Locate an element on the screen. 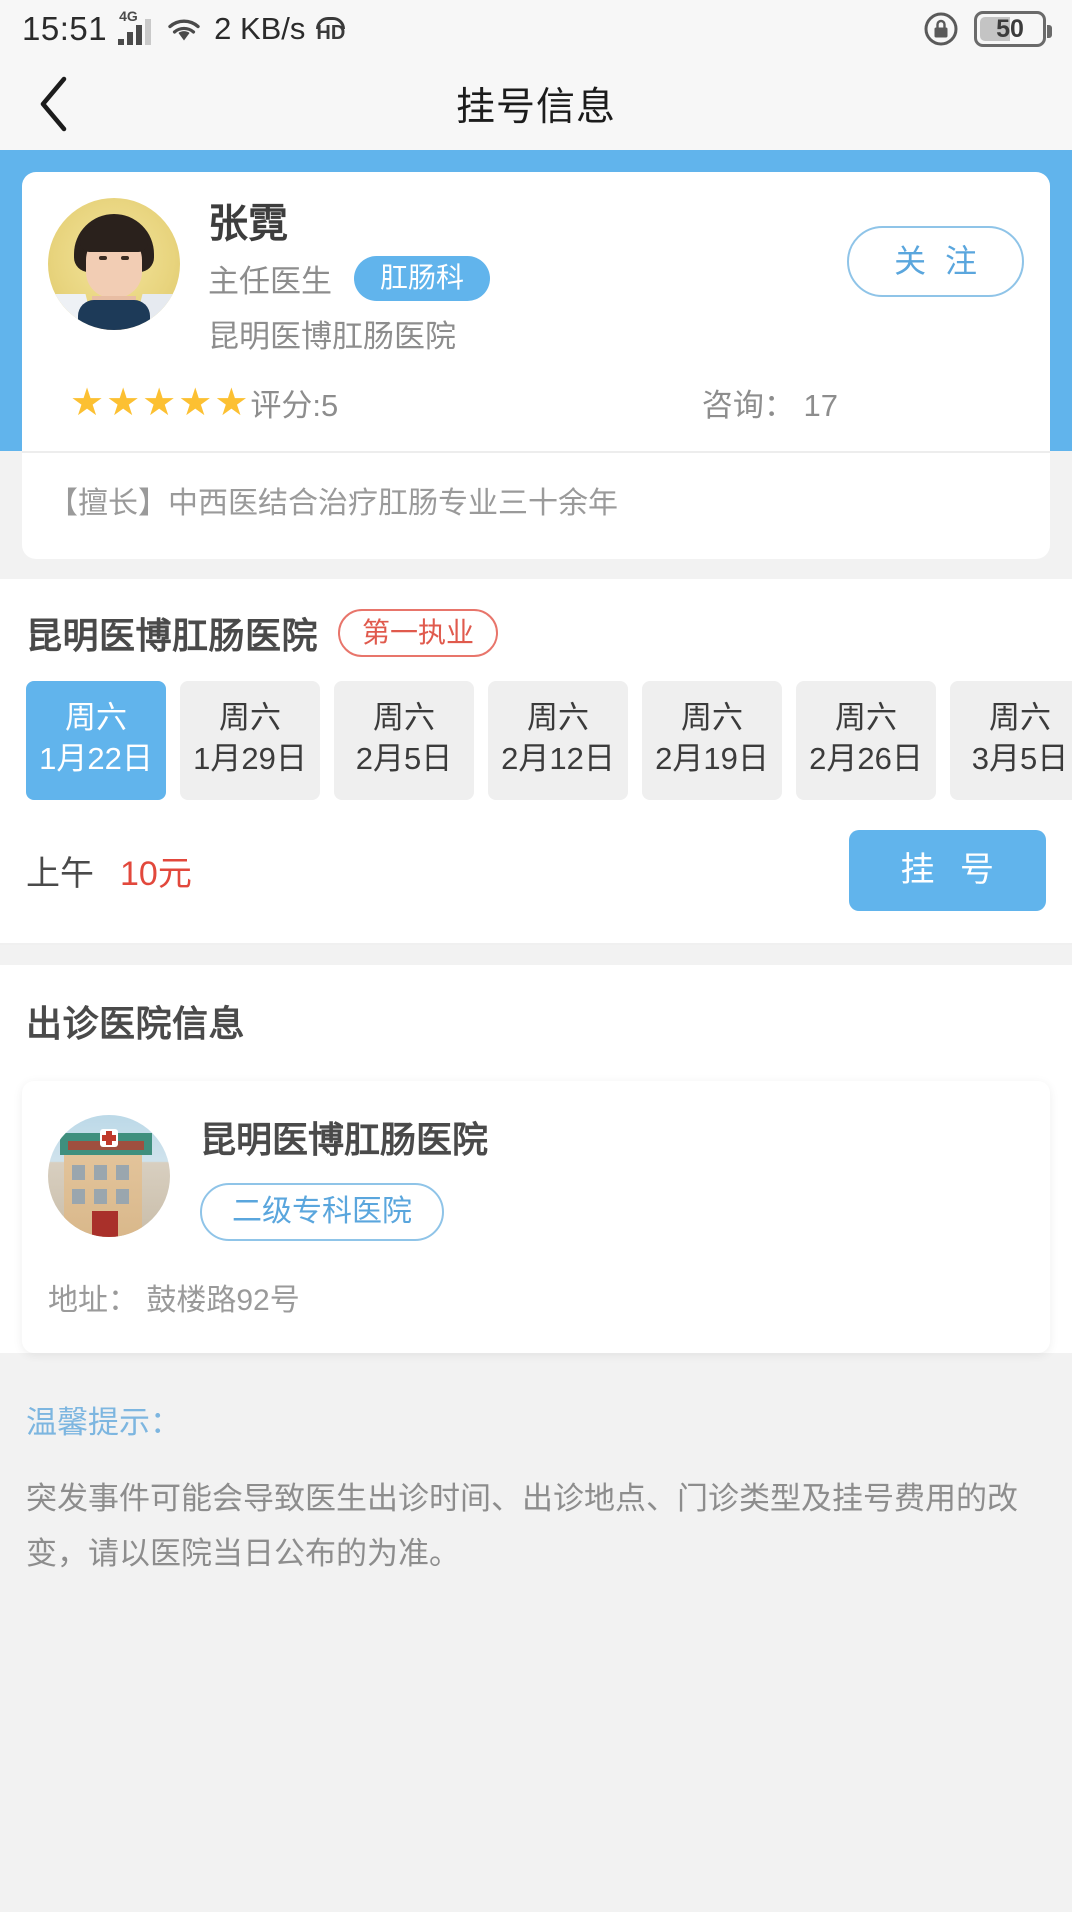 This screenshot has width=1072, height=1912. slot-price: 10元 is located at coordinates (156, 873).